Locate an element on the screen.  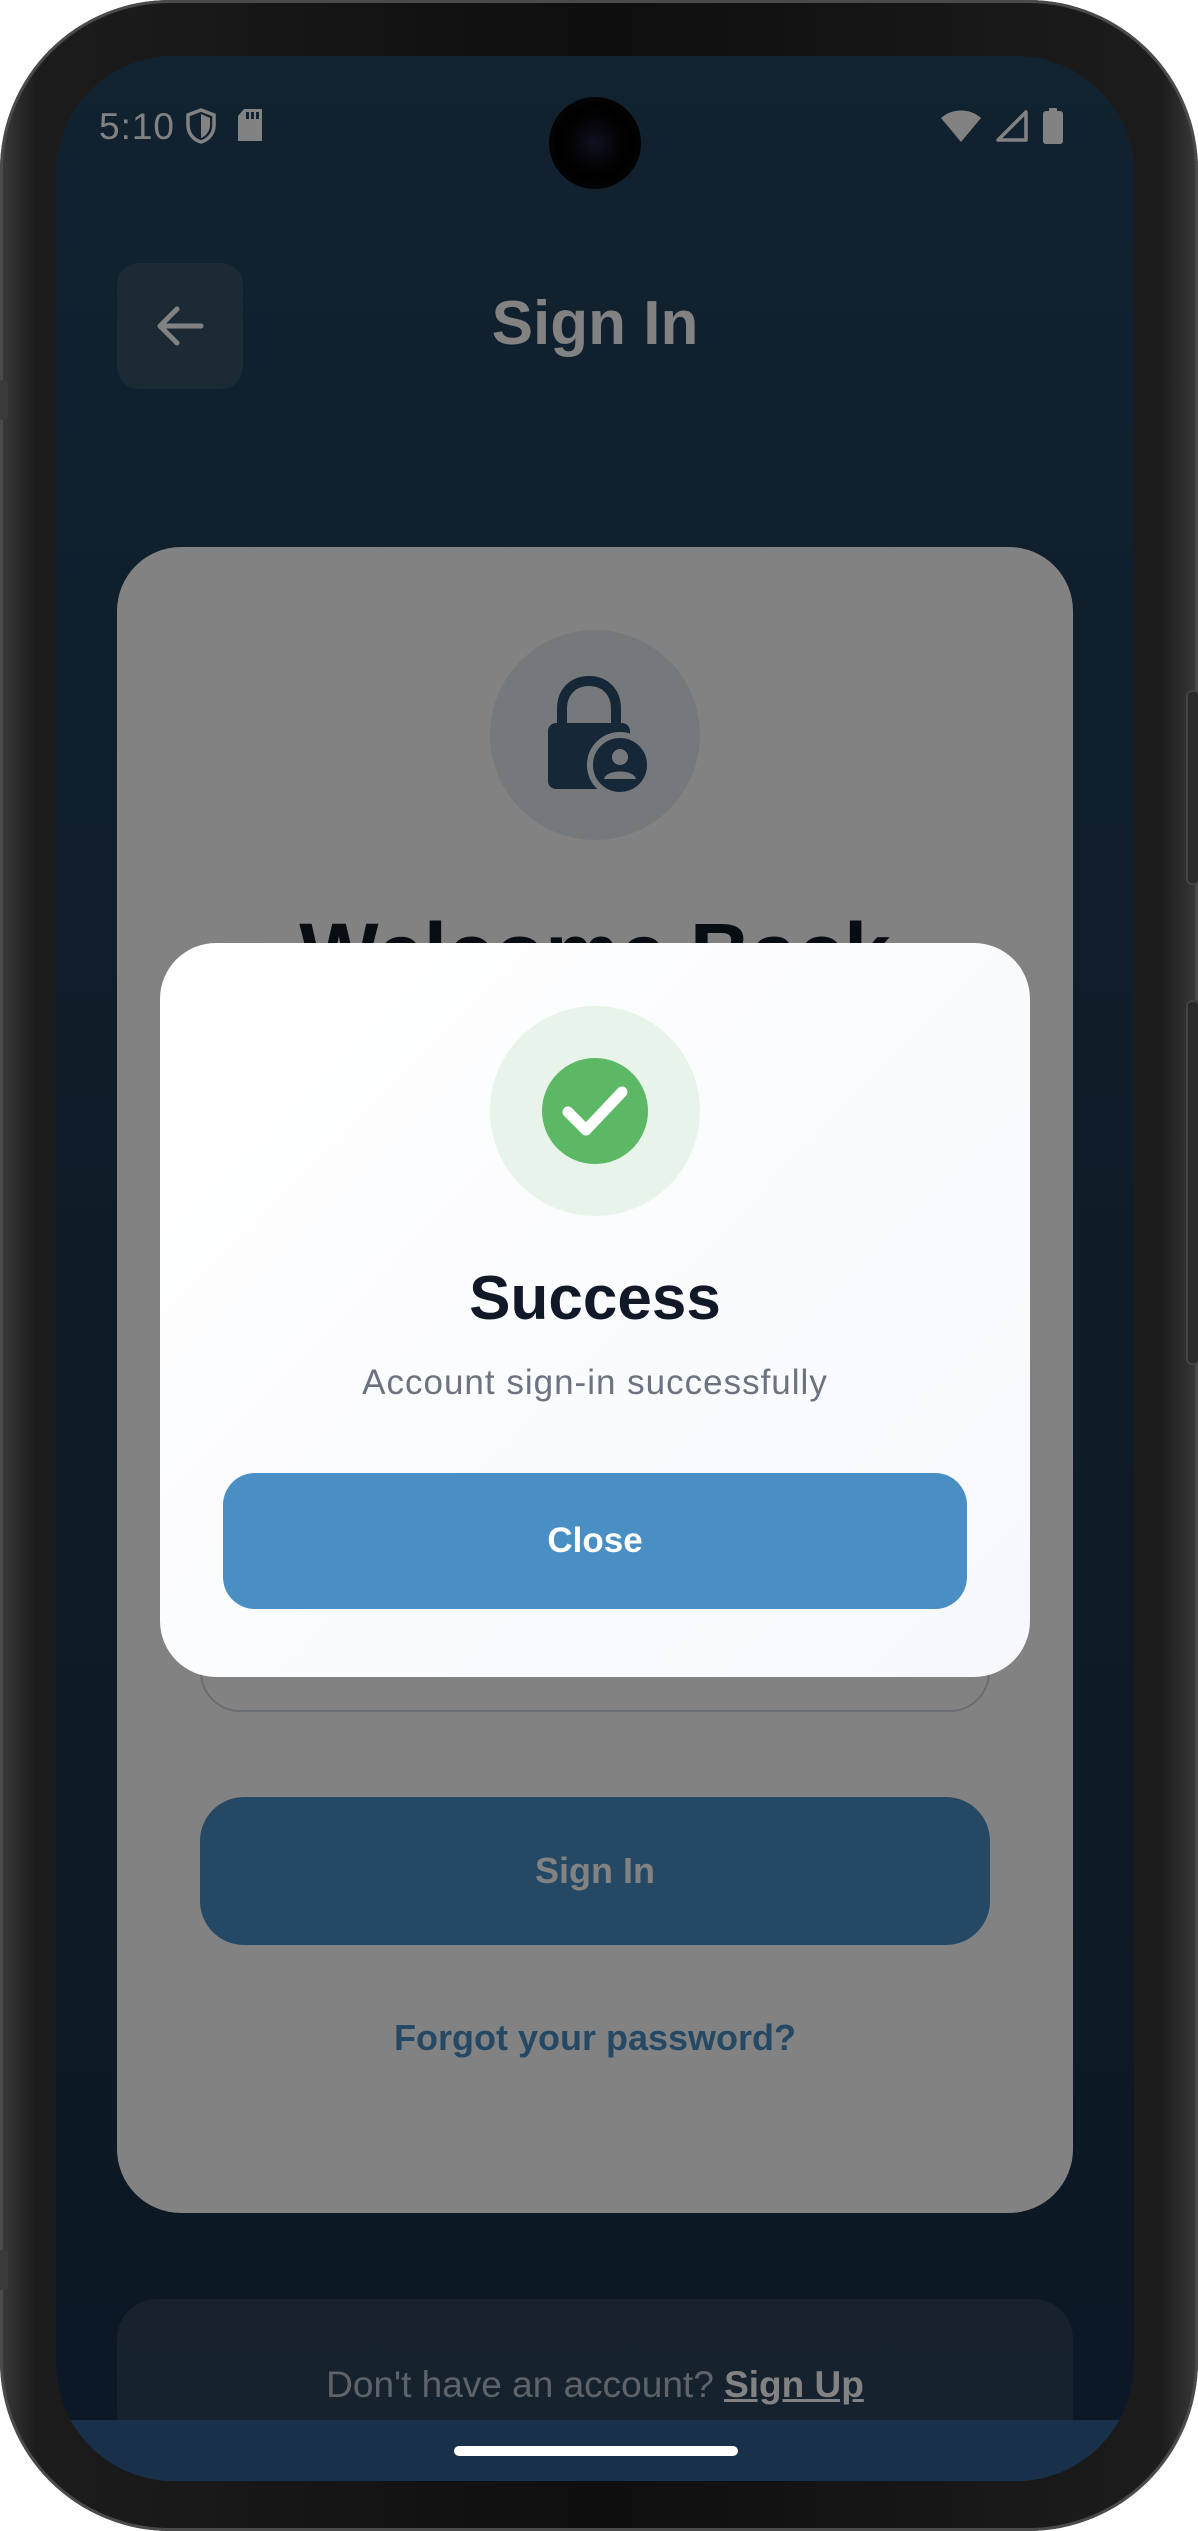
checkmark-icon is located at coordinates (595, 1111).